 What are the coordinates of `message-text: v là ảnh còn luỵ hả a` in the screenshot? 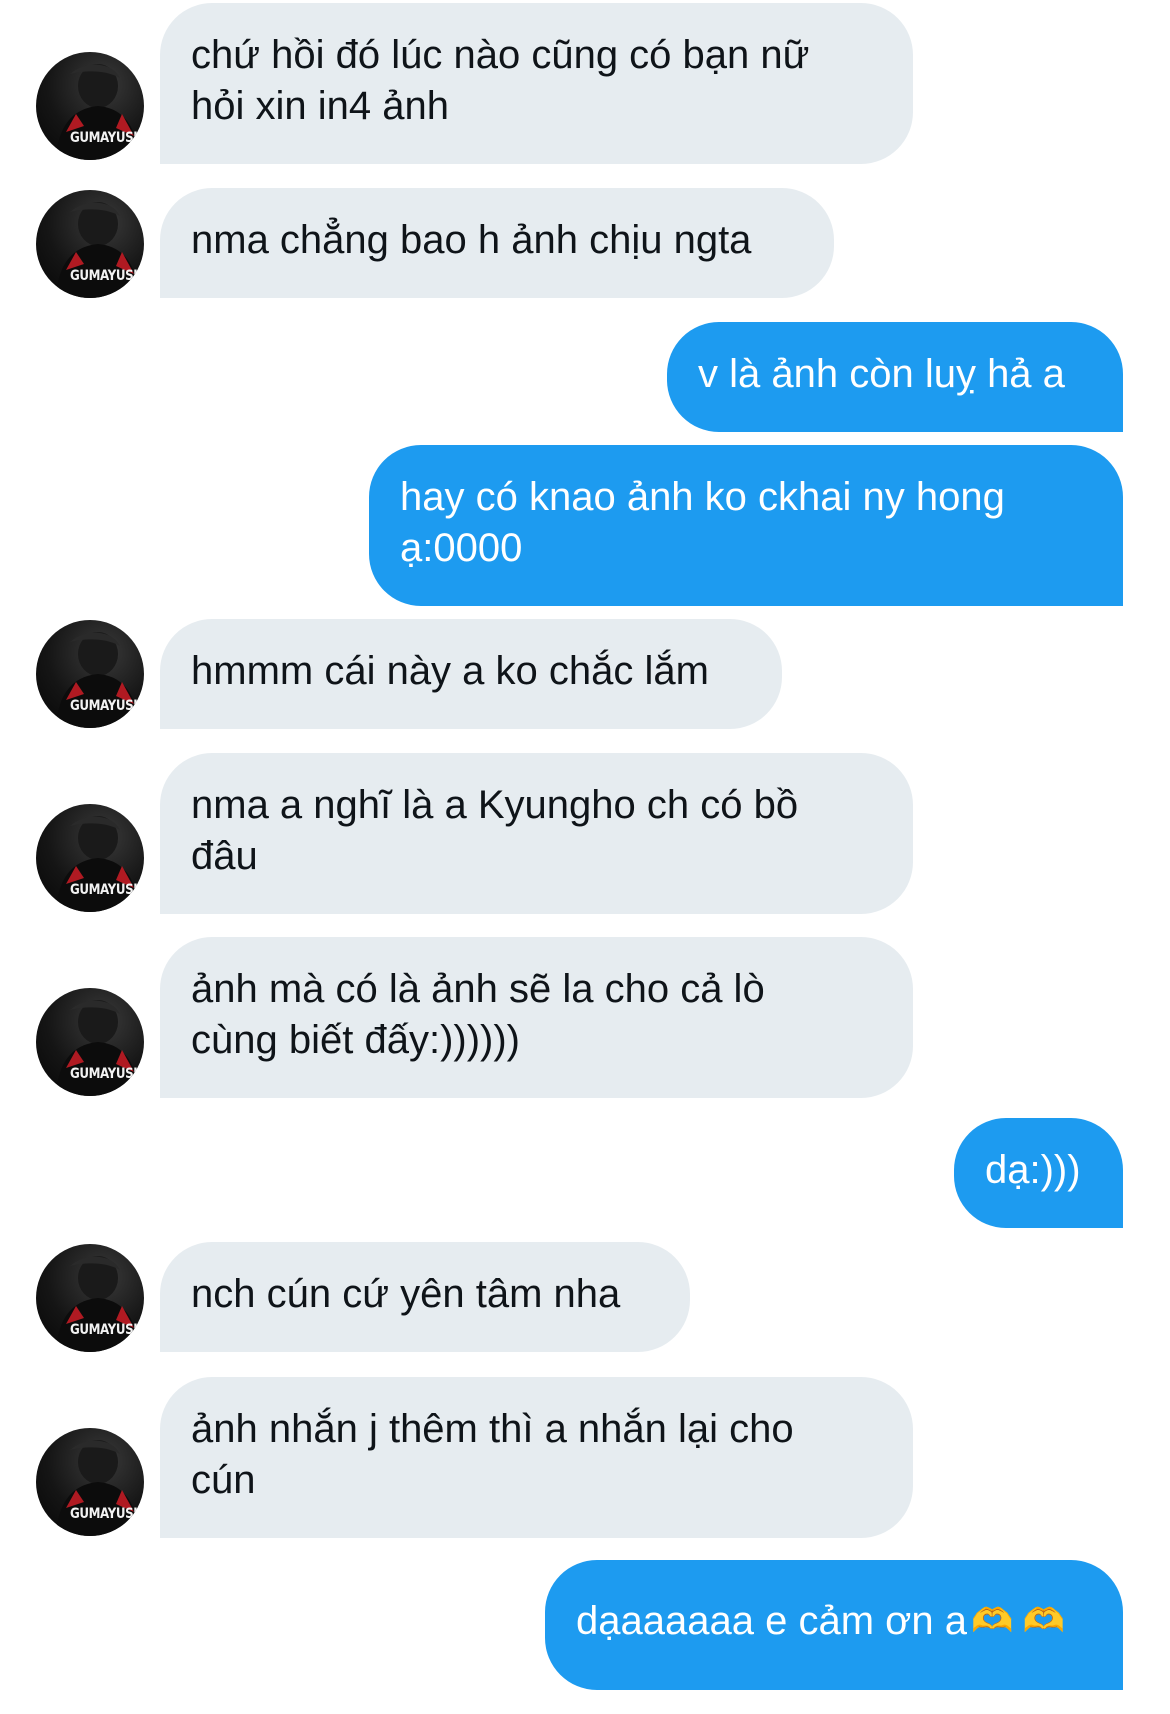 It's located at (881, 374).